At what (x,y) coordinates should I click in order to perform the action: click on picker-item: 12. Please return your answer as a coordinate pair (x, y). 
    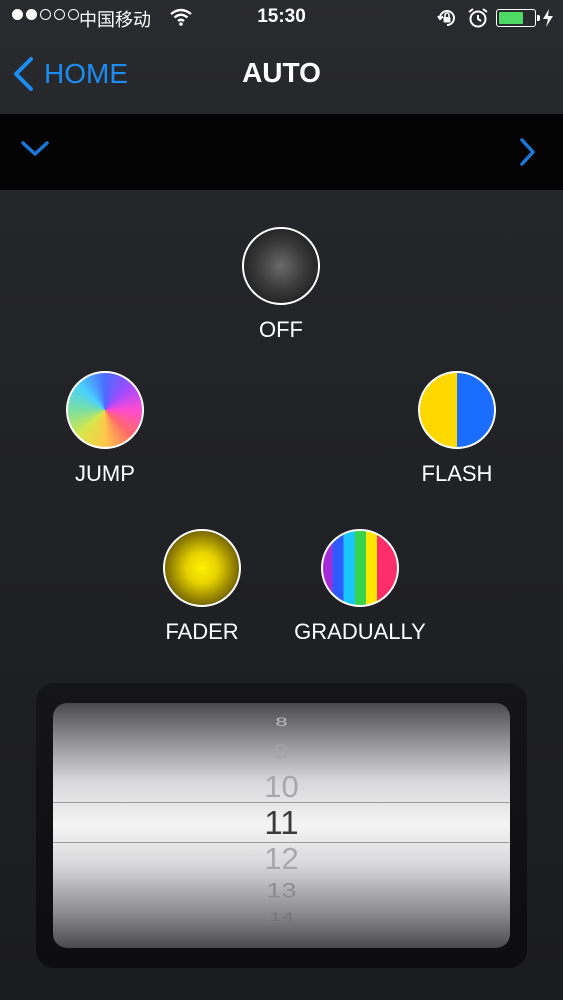
    Looking at the image, I should click on (281, 859).